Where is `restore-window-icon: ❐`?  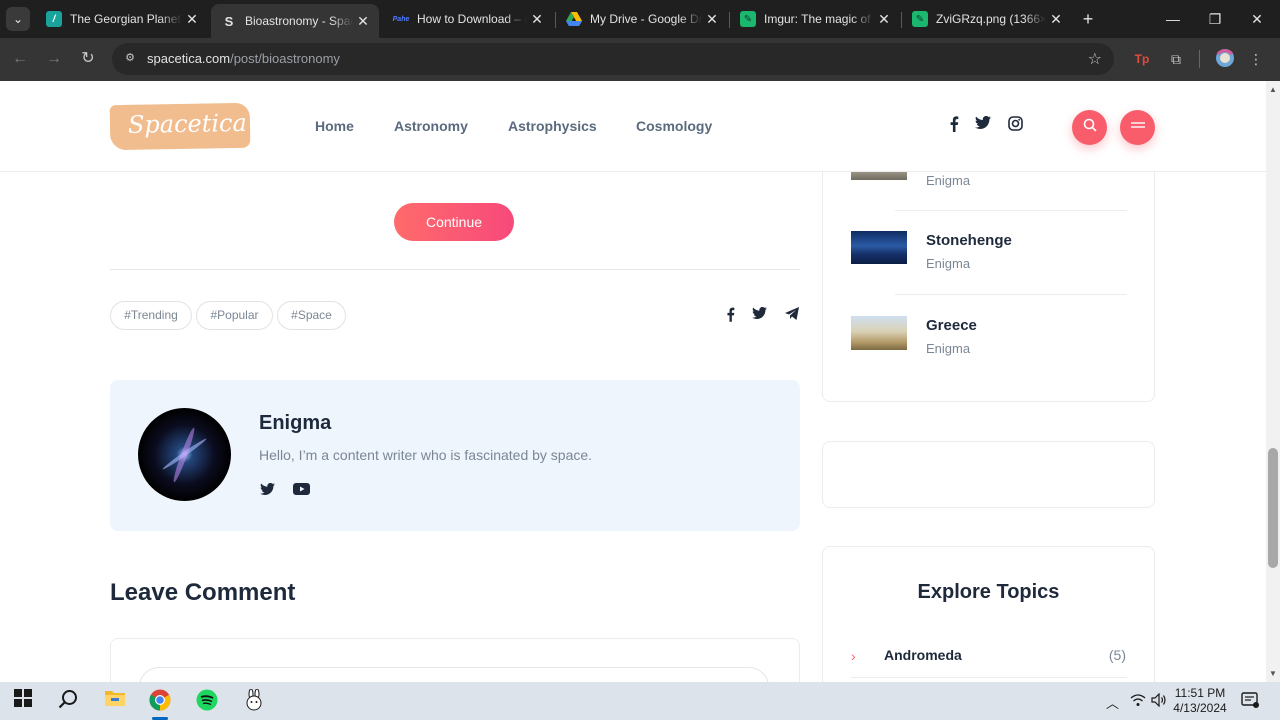
restore-window-icon: ❐ is located at coordinates (1215, 19).